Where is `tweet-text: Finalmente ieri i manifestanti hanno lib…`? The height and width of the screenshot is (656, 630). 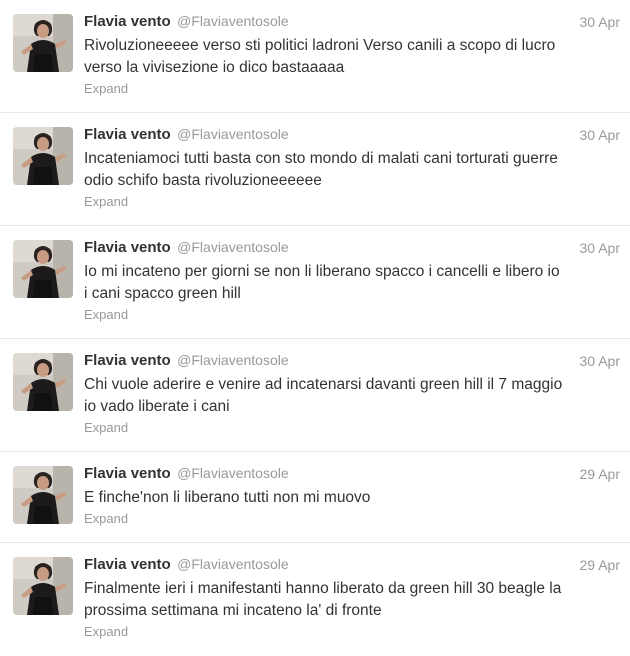 tweet-text: Finalmente ieri i manifestanti hanno lib… is located at coordinates (354, 600).